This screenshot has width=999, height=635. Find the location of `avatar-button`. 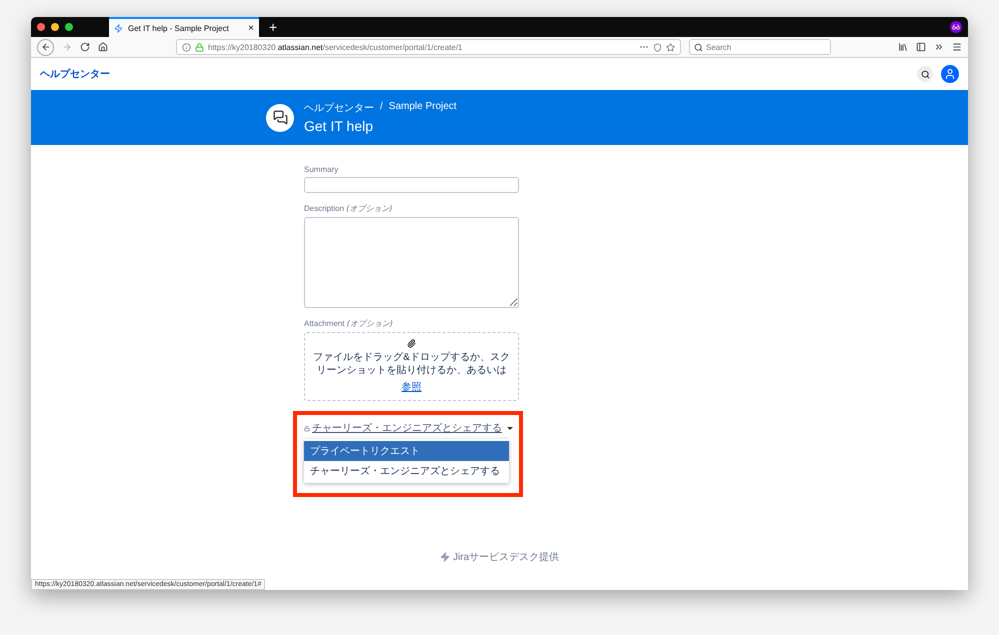

avatar-button is located at coordinates (950, 74).